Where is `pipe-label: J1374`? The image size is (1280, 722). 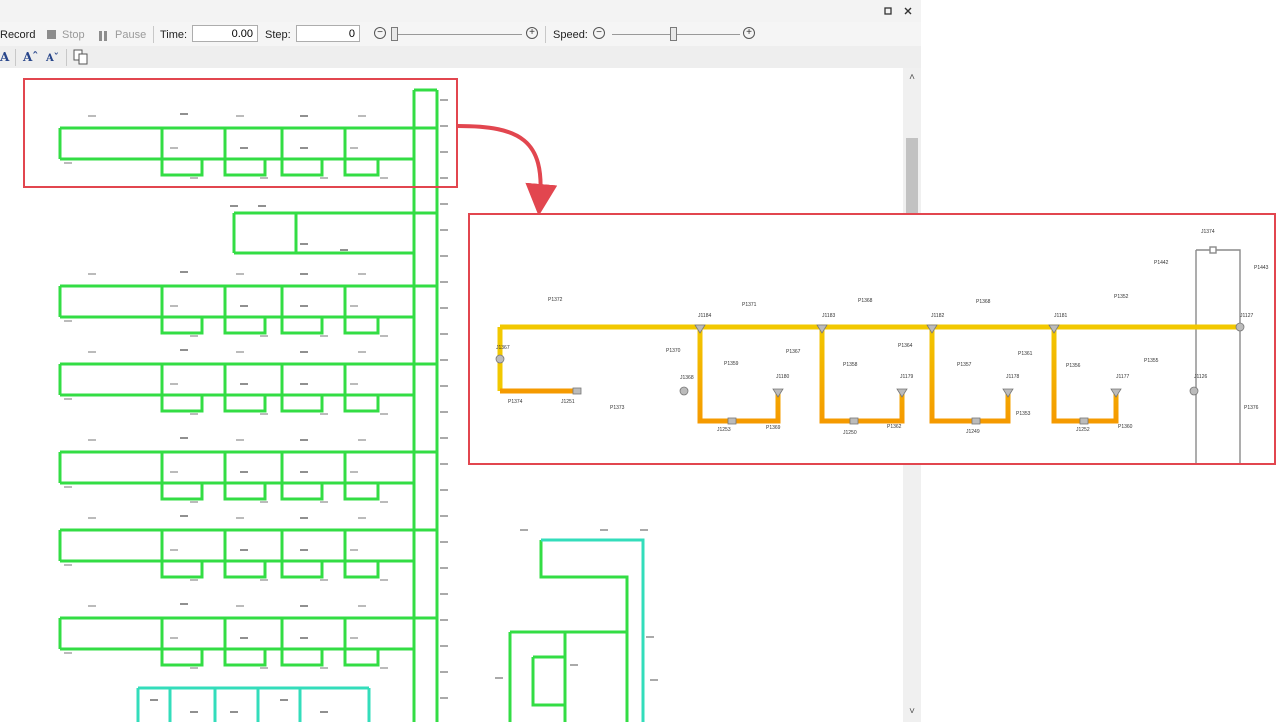 pipe-label: J1374 is located at coordinates (1208, 232).